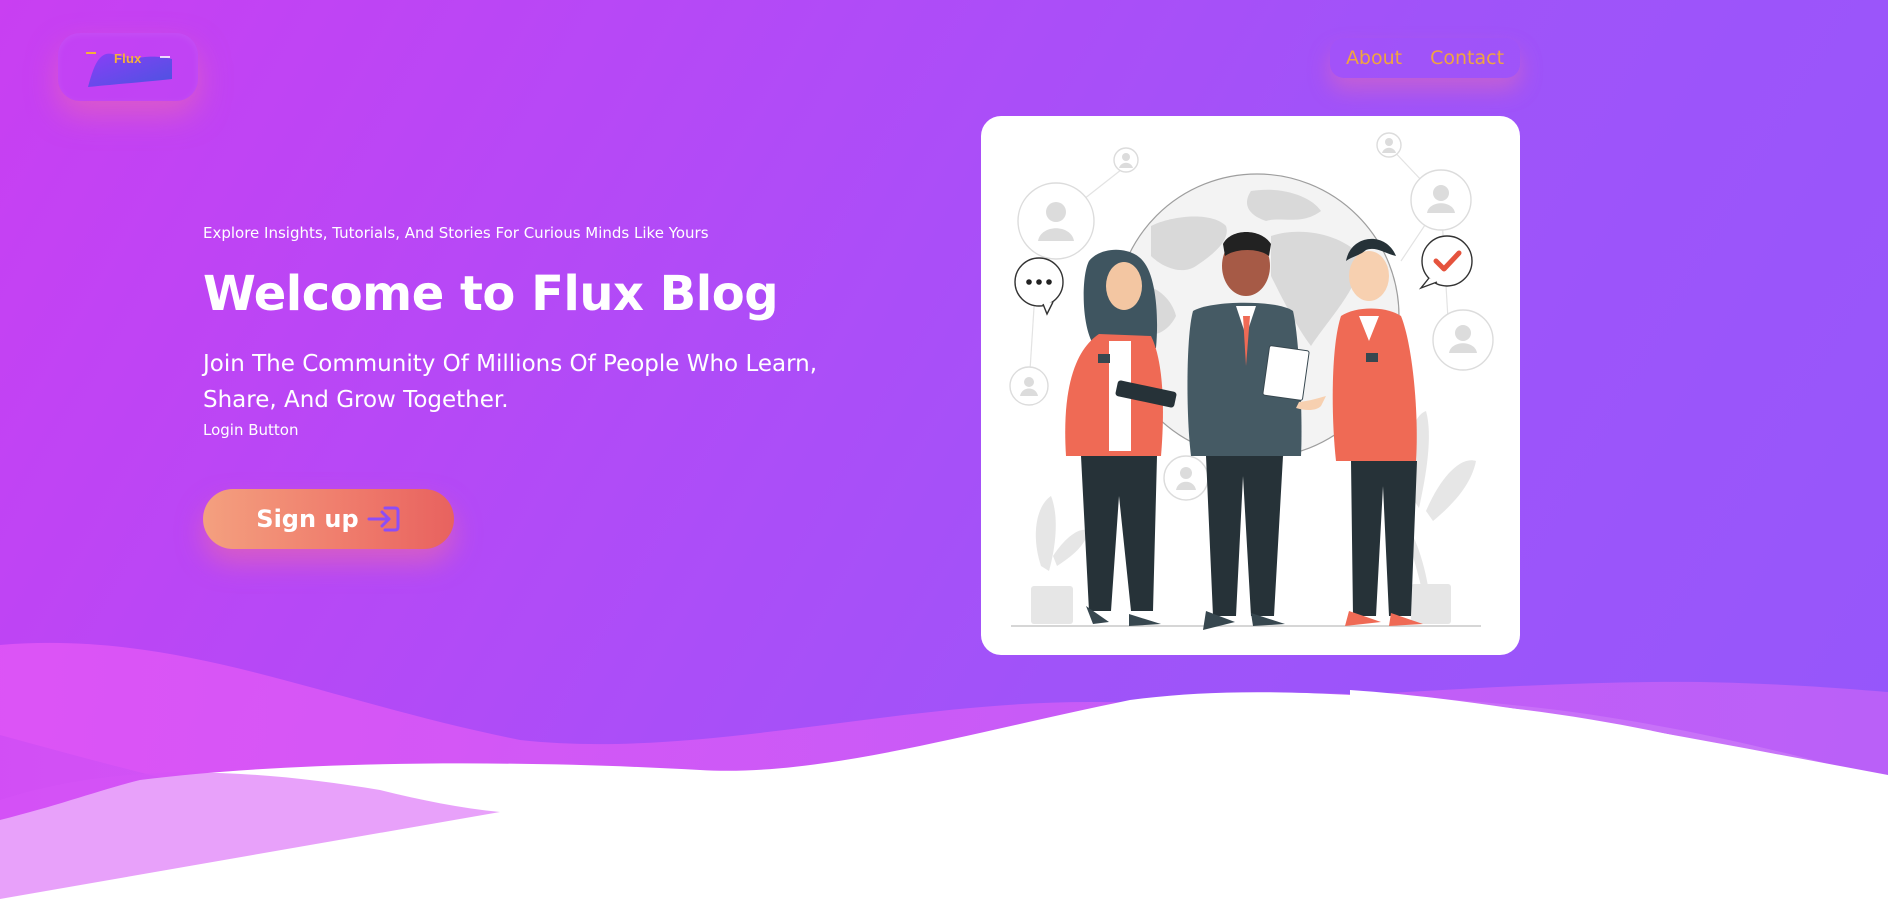 This screenshot has height=899, width=1888. Describe the element at coordinates (1467, 58) in the screenshot. I see `nav-link-contact: Contact` at that location.